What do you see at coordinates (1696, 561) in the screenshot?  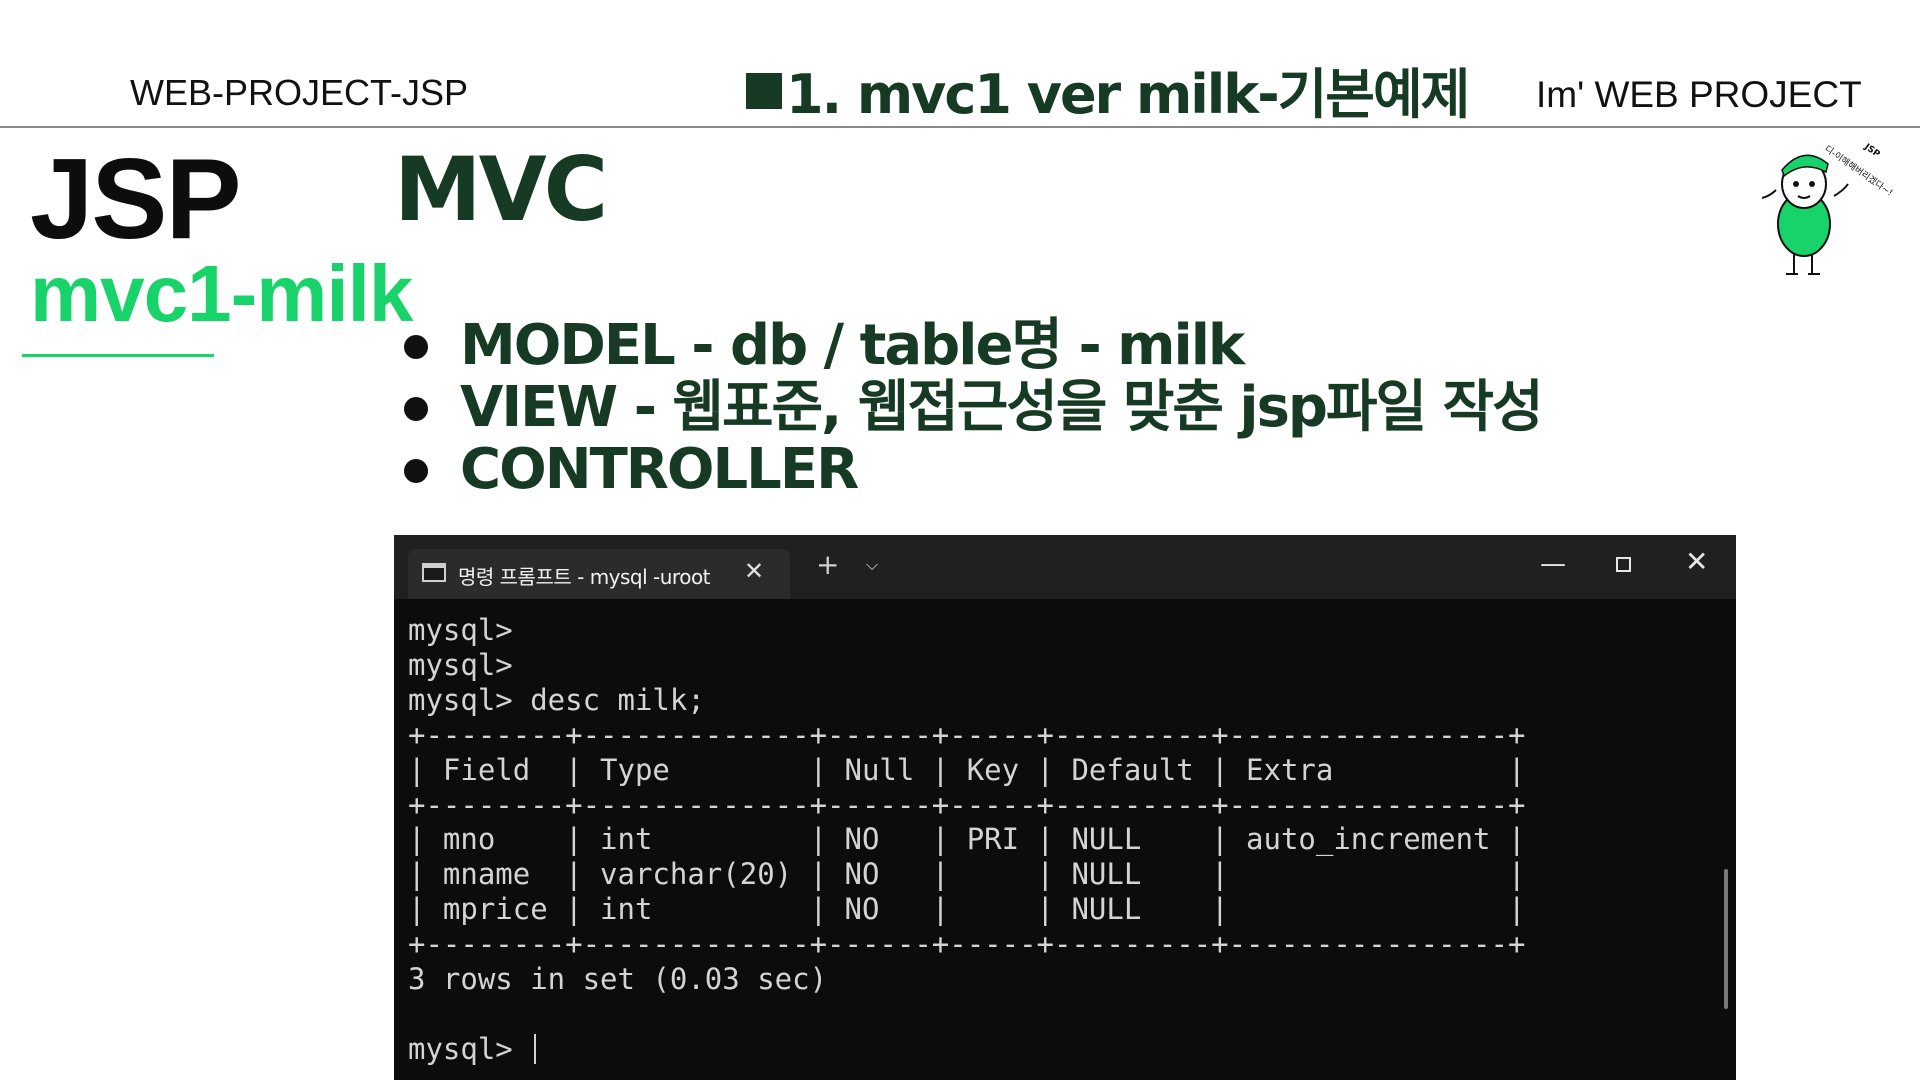 I see `window-close-button: ✕` at bounding box center [1696, 561].